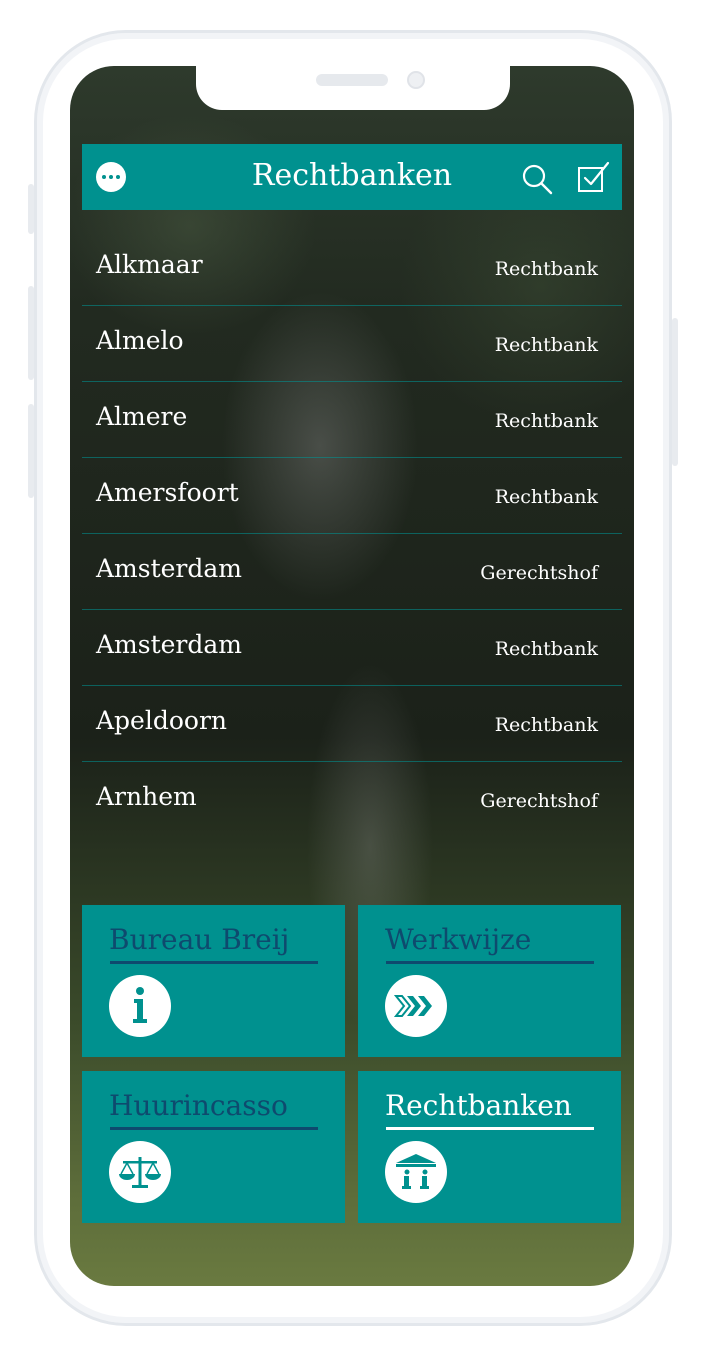  I want to click on list-item: Arnhem Gerechtshof, so click(352, 799).